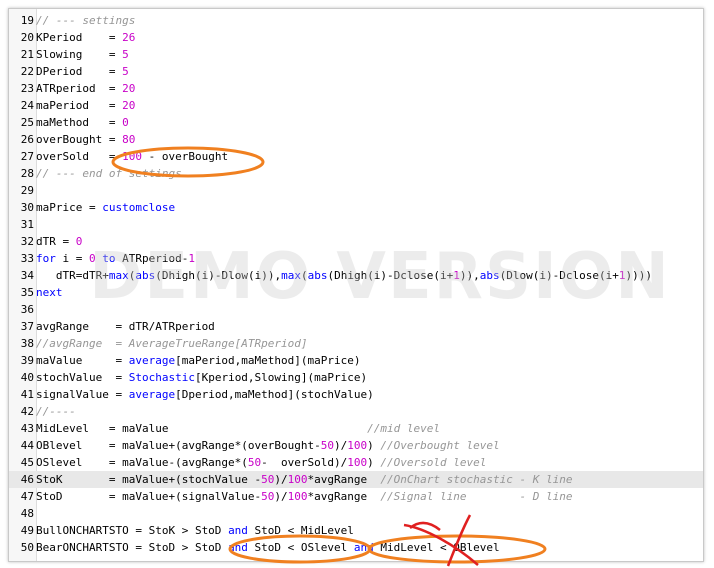 This screenshot has height=568, width=714. Describe the element at coordinates (356, 513) in the screenshot. I see `code-line: 48` at that location.